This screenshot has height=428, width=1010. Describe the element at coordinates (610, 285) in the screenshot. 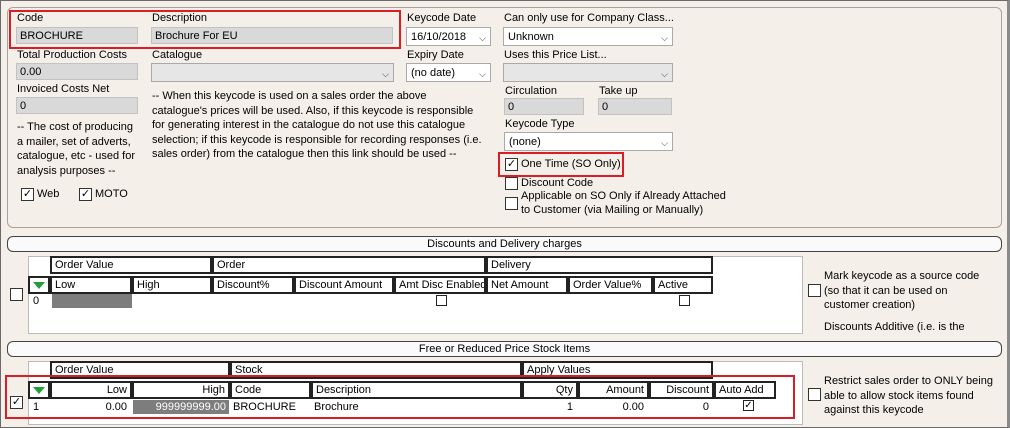

I see `discounts-col-order-value-pct: Order Value%` at that location.